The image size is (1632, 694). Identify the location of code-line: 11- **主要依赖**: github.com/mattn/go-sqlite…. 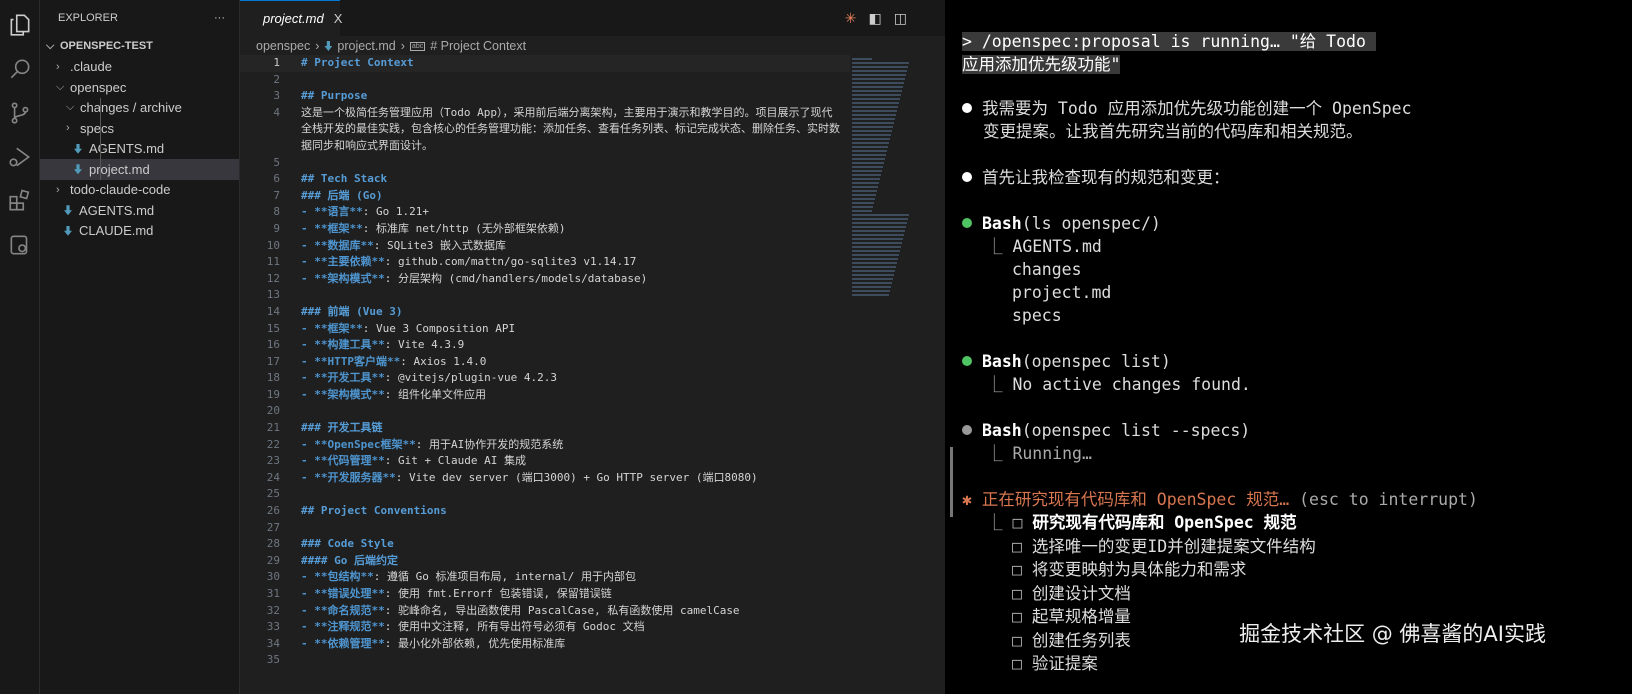
(545, 262).